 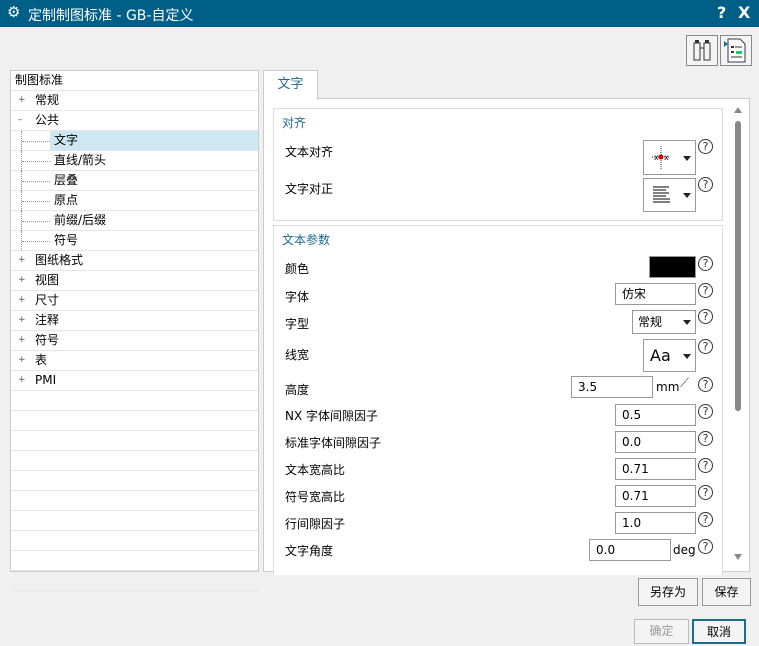 What do you see at coordinates (630, 550) in the screenshot?
I see `angle-field: 0.0` at bounding box center [630, 550].